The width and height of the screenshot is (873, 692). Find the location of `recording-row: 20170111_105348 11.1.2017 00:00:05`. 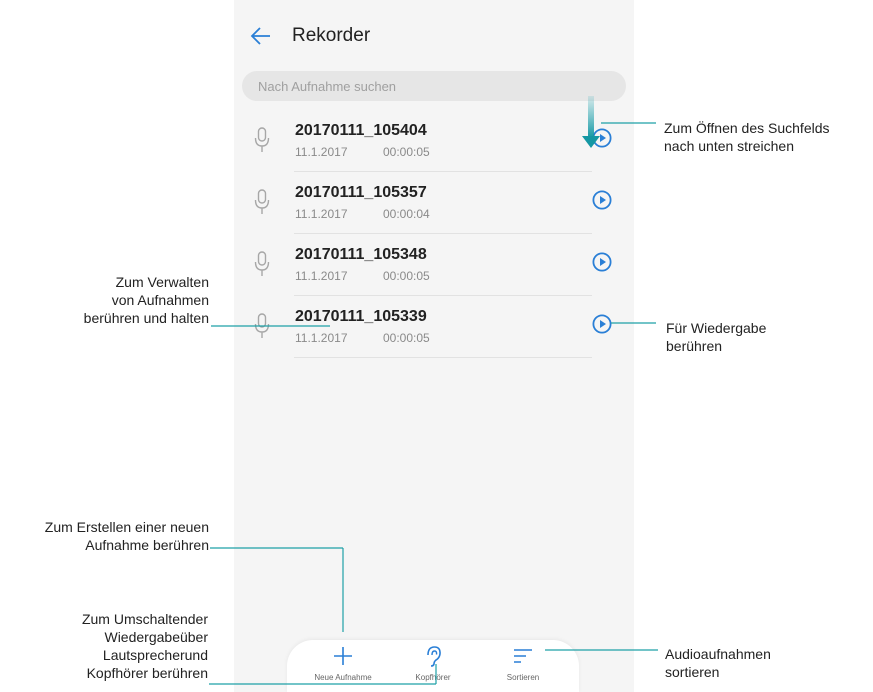

recording-row: 20170111_105348 11.1.2017 00:00:05 is located at coordinates (434, 265).